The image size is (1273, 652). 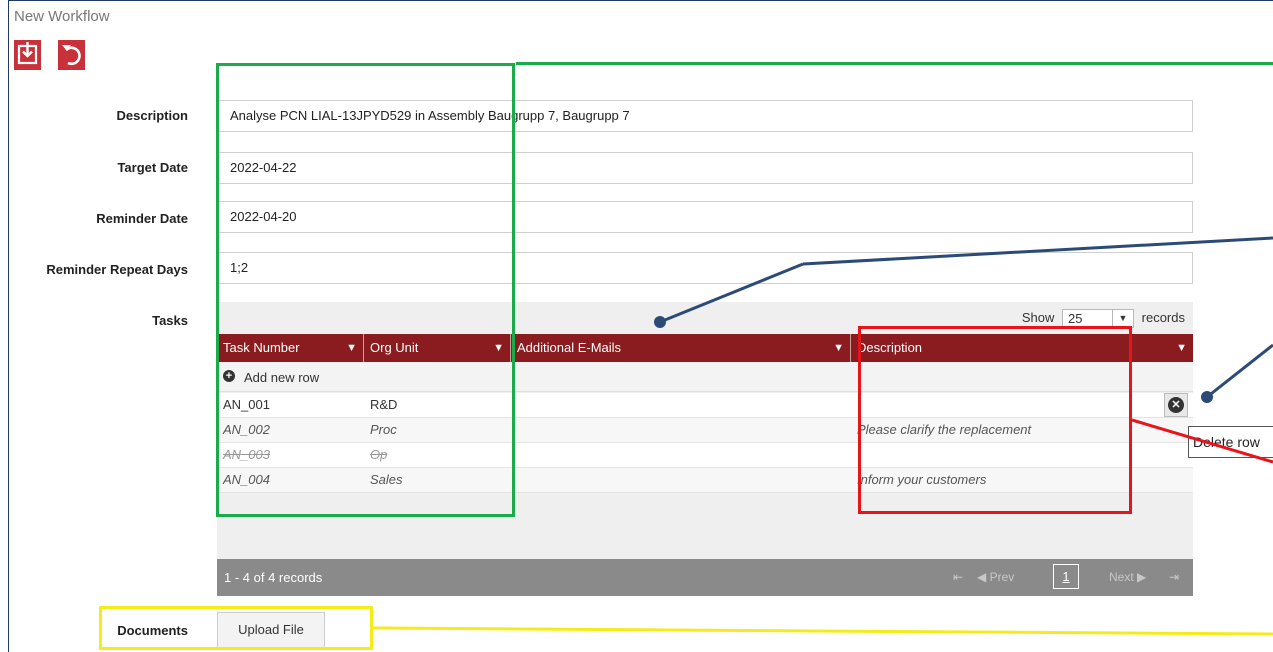 I want to click on red-callout-line, so click(x=1202, y=441).